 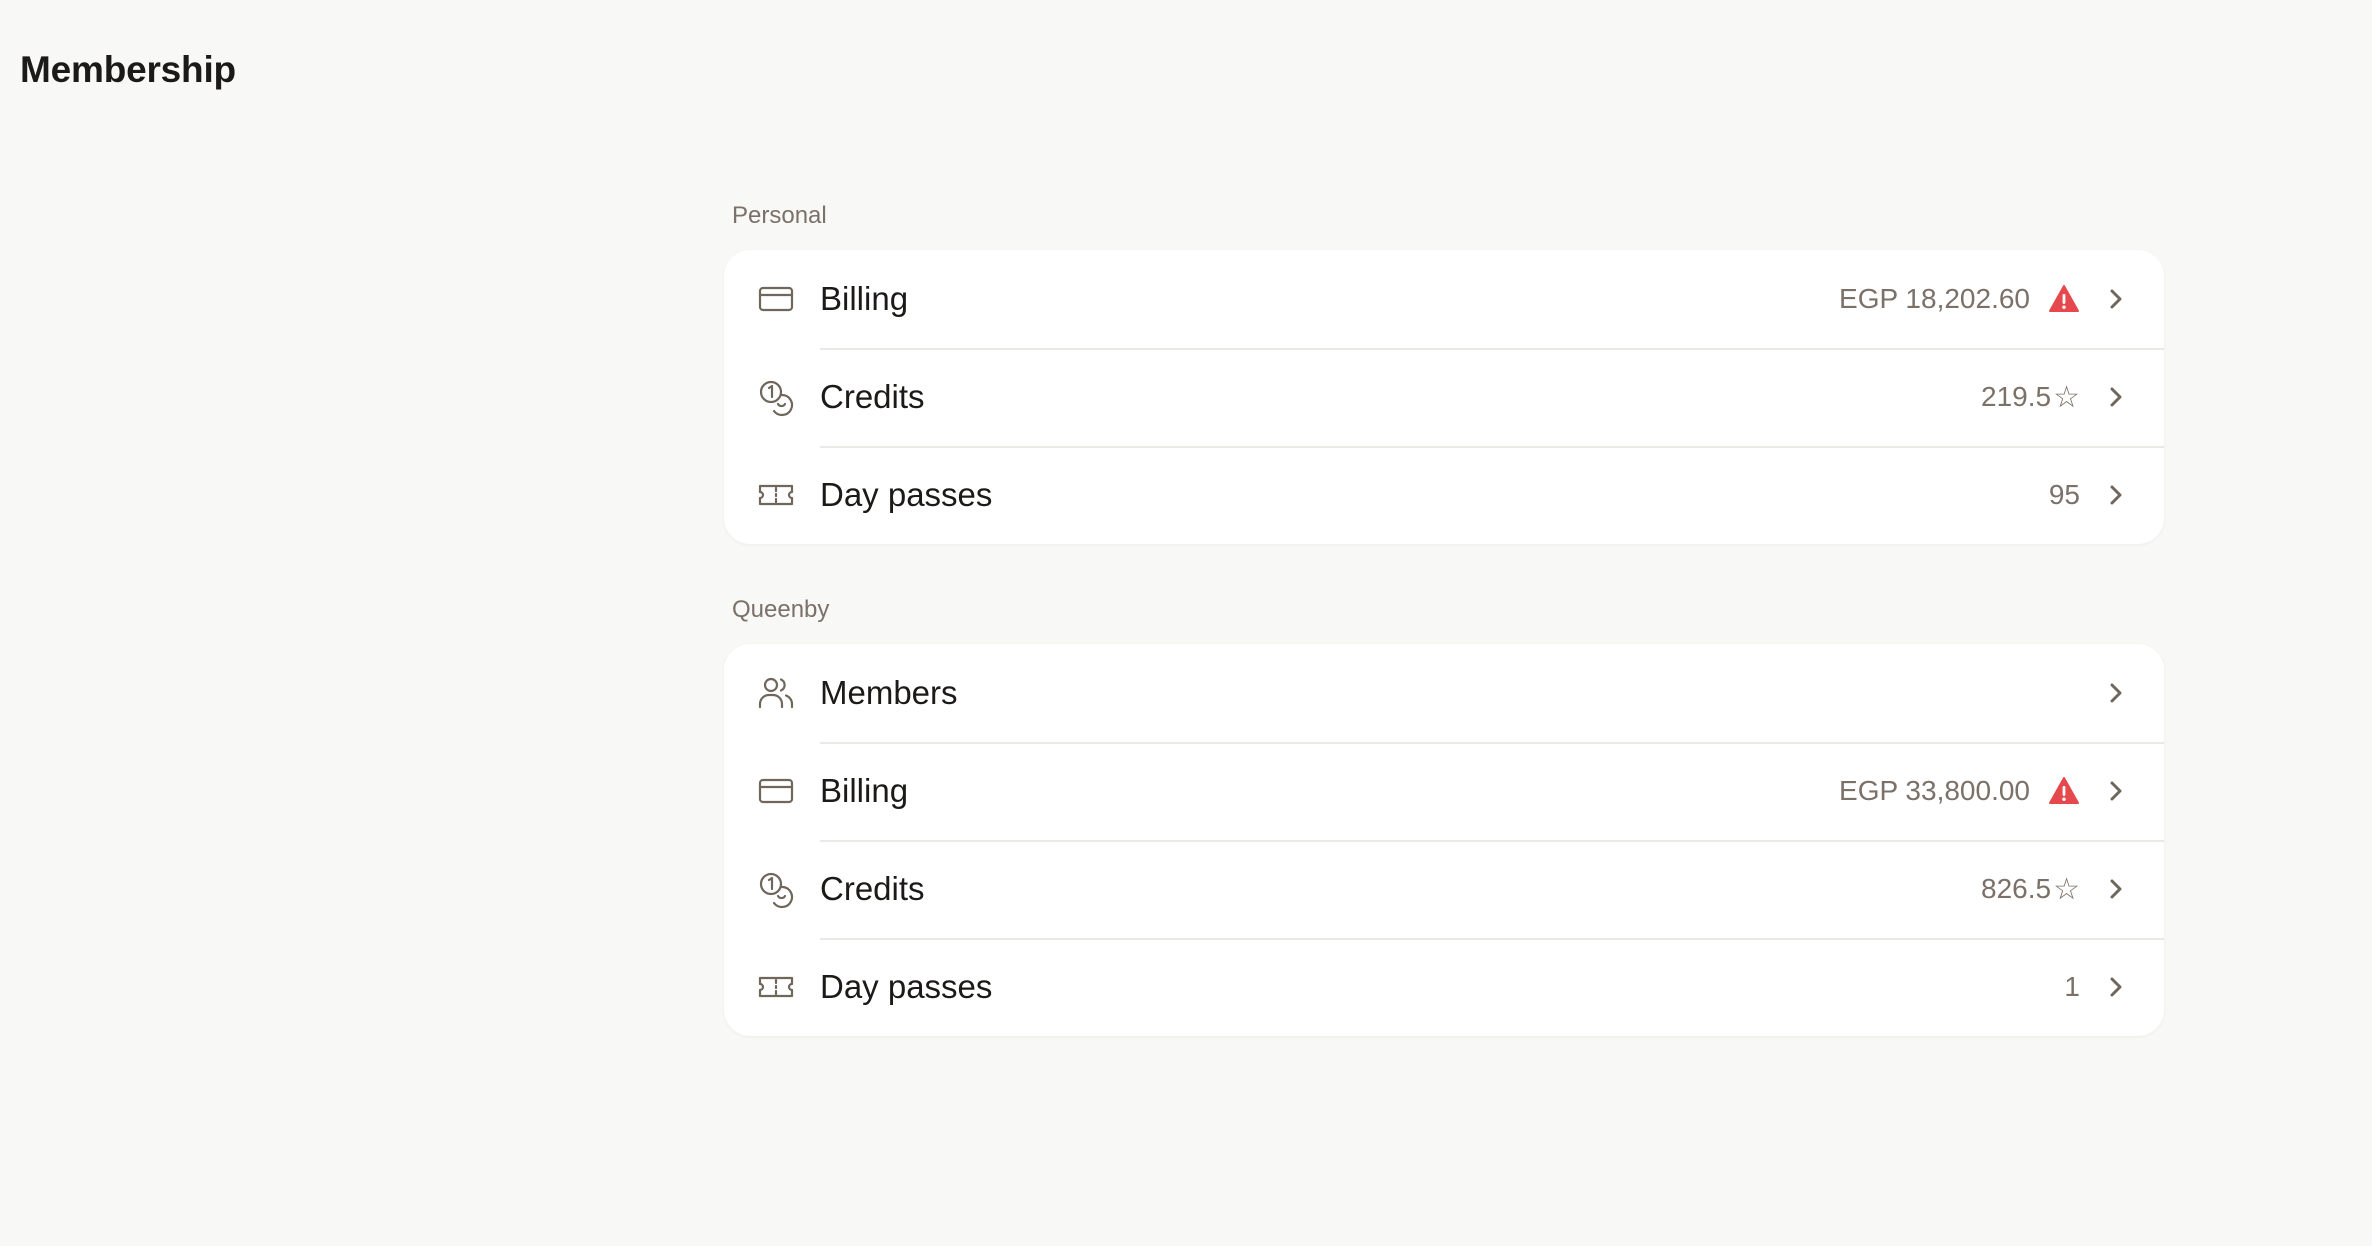 I want to click on queenby-day-passes-row: Day passes 1, so click(x=1444, y=987).